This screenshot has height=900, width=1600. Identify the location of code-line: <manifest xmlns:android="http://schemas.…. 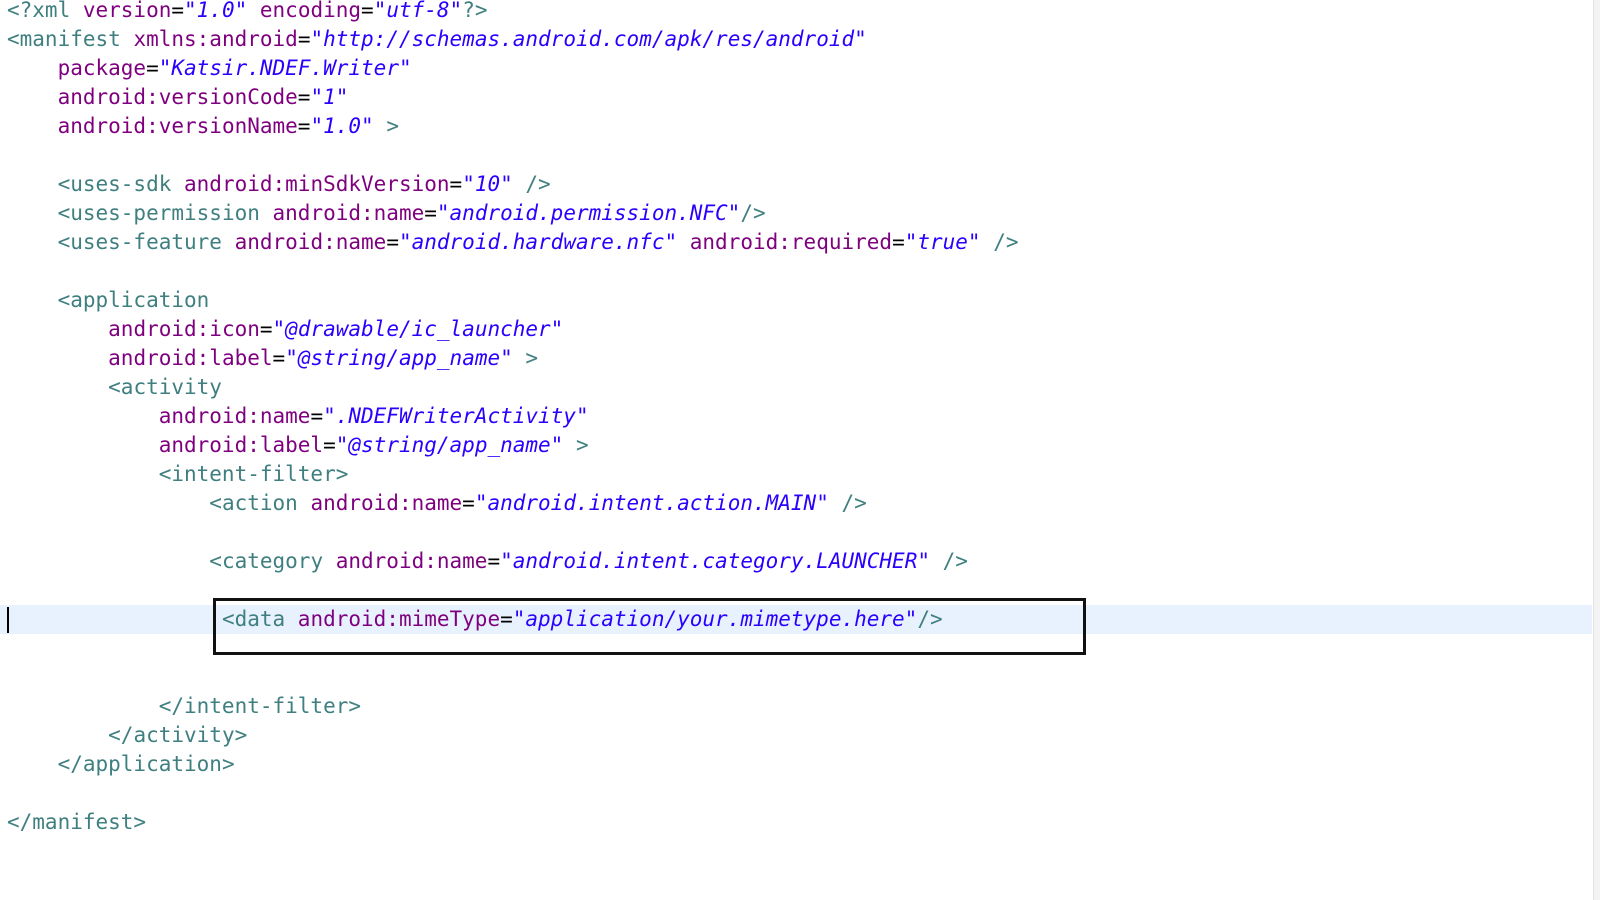
(796, 39).